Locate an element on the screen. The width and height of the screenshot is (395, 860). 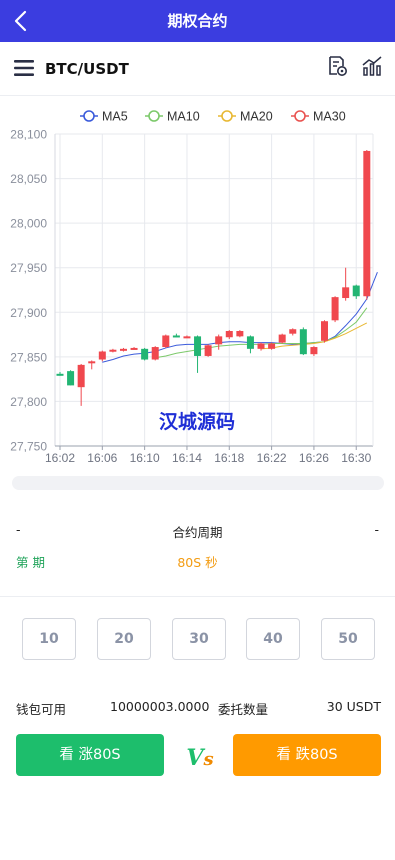
vs-logo: Vs is located at coordinates (200, 758).